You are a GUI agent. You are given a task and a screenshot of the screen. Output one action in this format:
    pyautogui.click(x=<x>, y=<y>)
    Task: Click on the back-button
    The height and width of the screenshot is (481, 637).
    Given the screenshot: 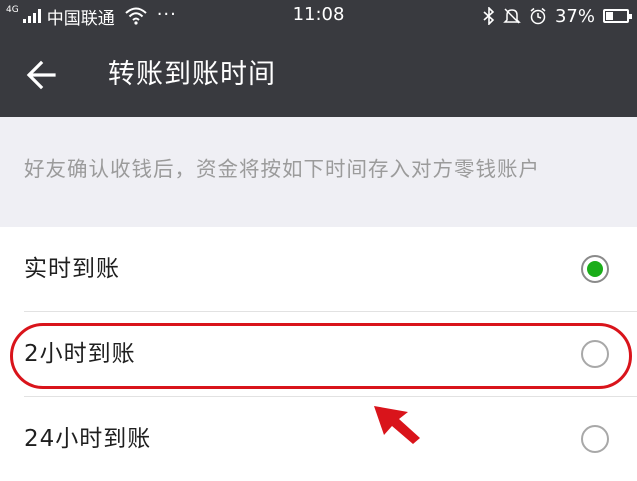 What is the action you would take?
    pyautogui.click(x=42, y=75)
    